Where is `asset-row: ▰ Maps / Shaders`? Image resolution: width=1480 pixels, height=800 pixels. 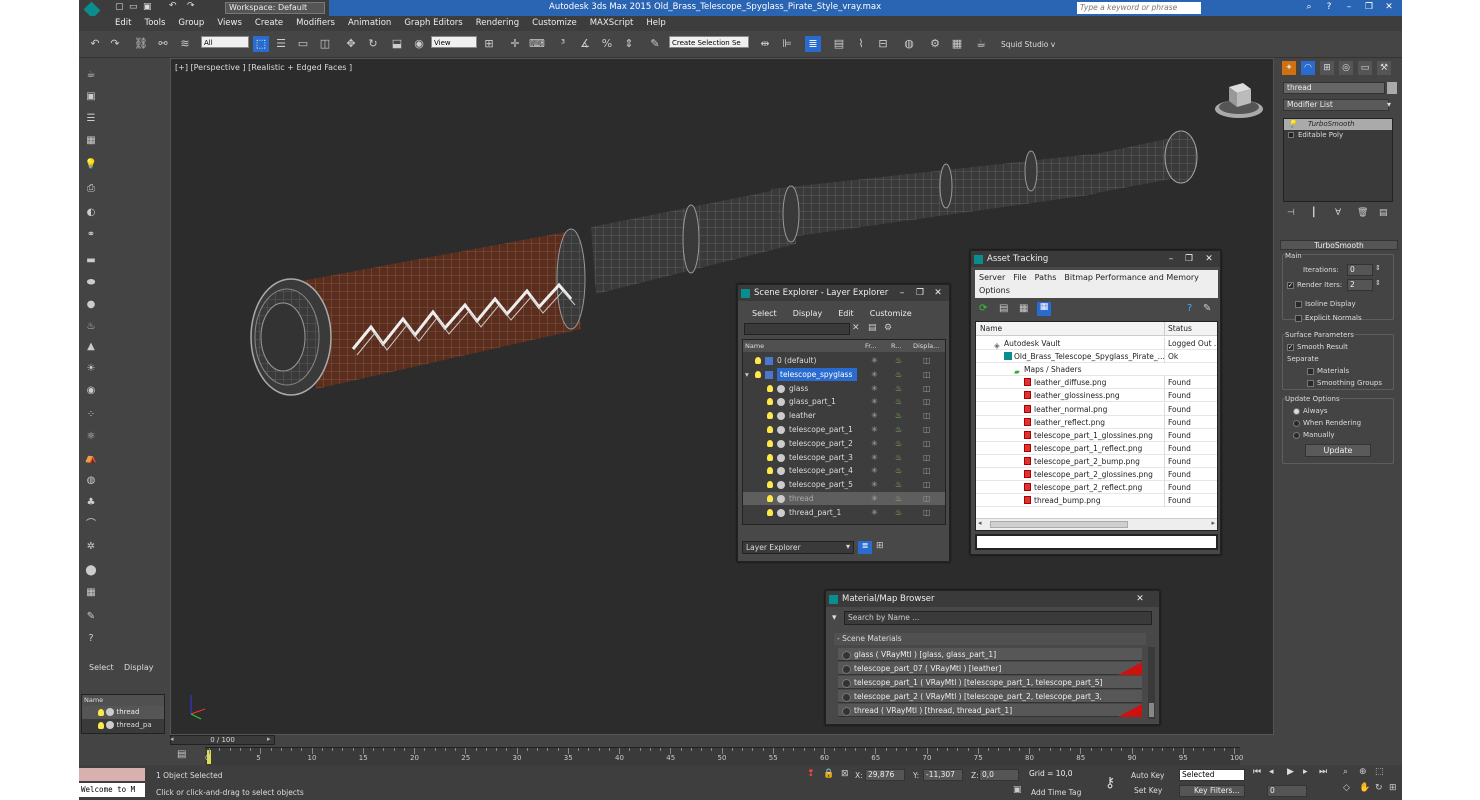
asset-row: ▰ Maps / Shaders is located at coordinates (1096, 370).